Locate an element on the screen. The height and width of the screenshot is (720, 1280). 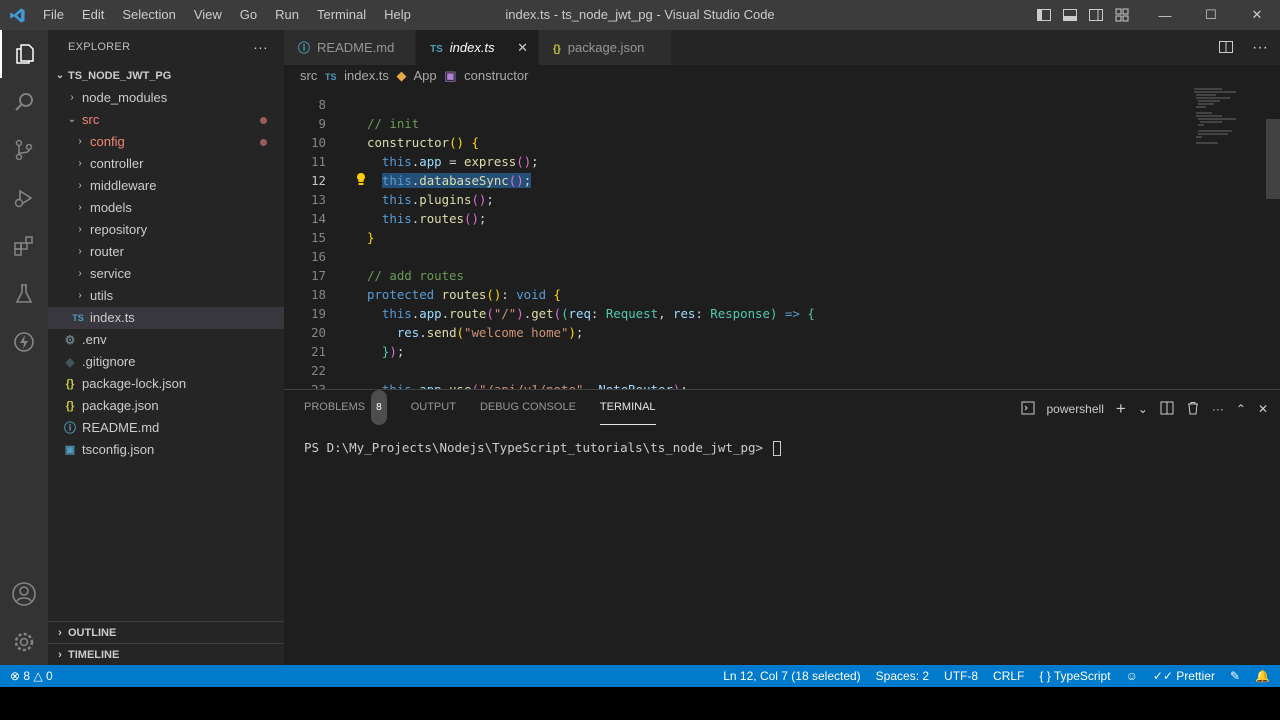
menu-run: Run is located at coordinates (287, 15).